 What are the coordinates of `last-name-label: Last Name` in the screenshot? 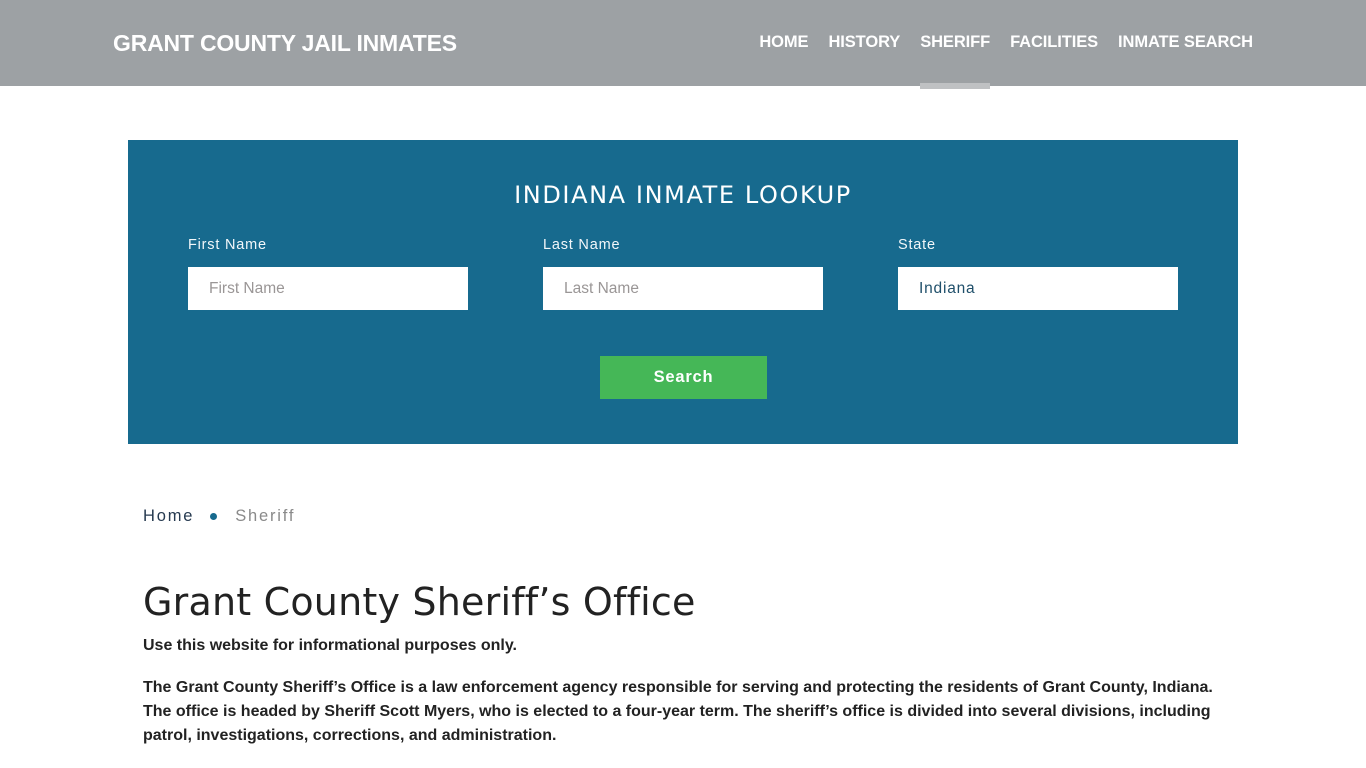 It's located at (582, 245).